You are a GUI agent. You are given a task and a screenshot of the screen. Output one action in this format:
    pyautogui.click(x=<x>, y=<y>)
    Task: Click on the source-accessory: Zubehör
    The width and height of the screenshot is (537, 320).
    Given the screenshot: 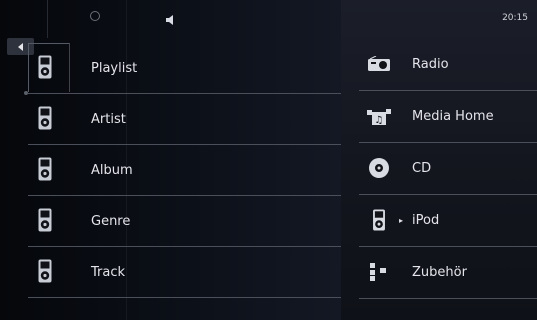 What is the action you would take?
    pyautogui.click(x=448, y=273)
    